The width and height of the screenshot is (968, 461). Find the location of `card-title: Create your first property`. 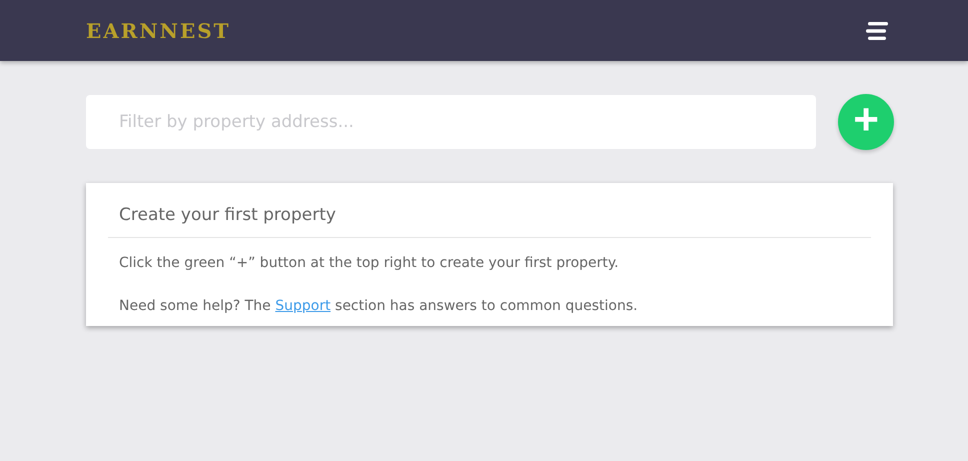

card-title: Create your first property is located at coordinates (228, 215).